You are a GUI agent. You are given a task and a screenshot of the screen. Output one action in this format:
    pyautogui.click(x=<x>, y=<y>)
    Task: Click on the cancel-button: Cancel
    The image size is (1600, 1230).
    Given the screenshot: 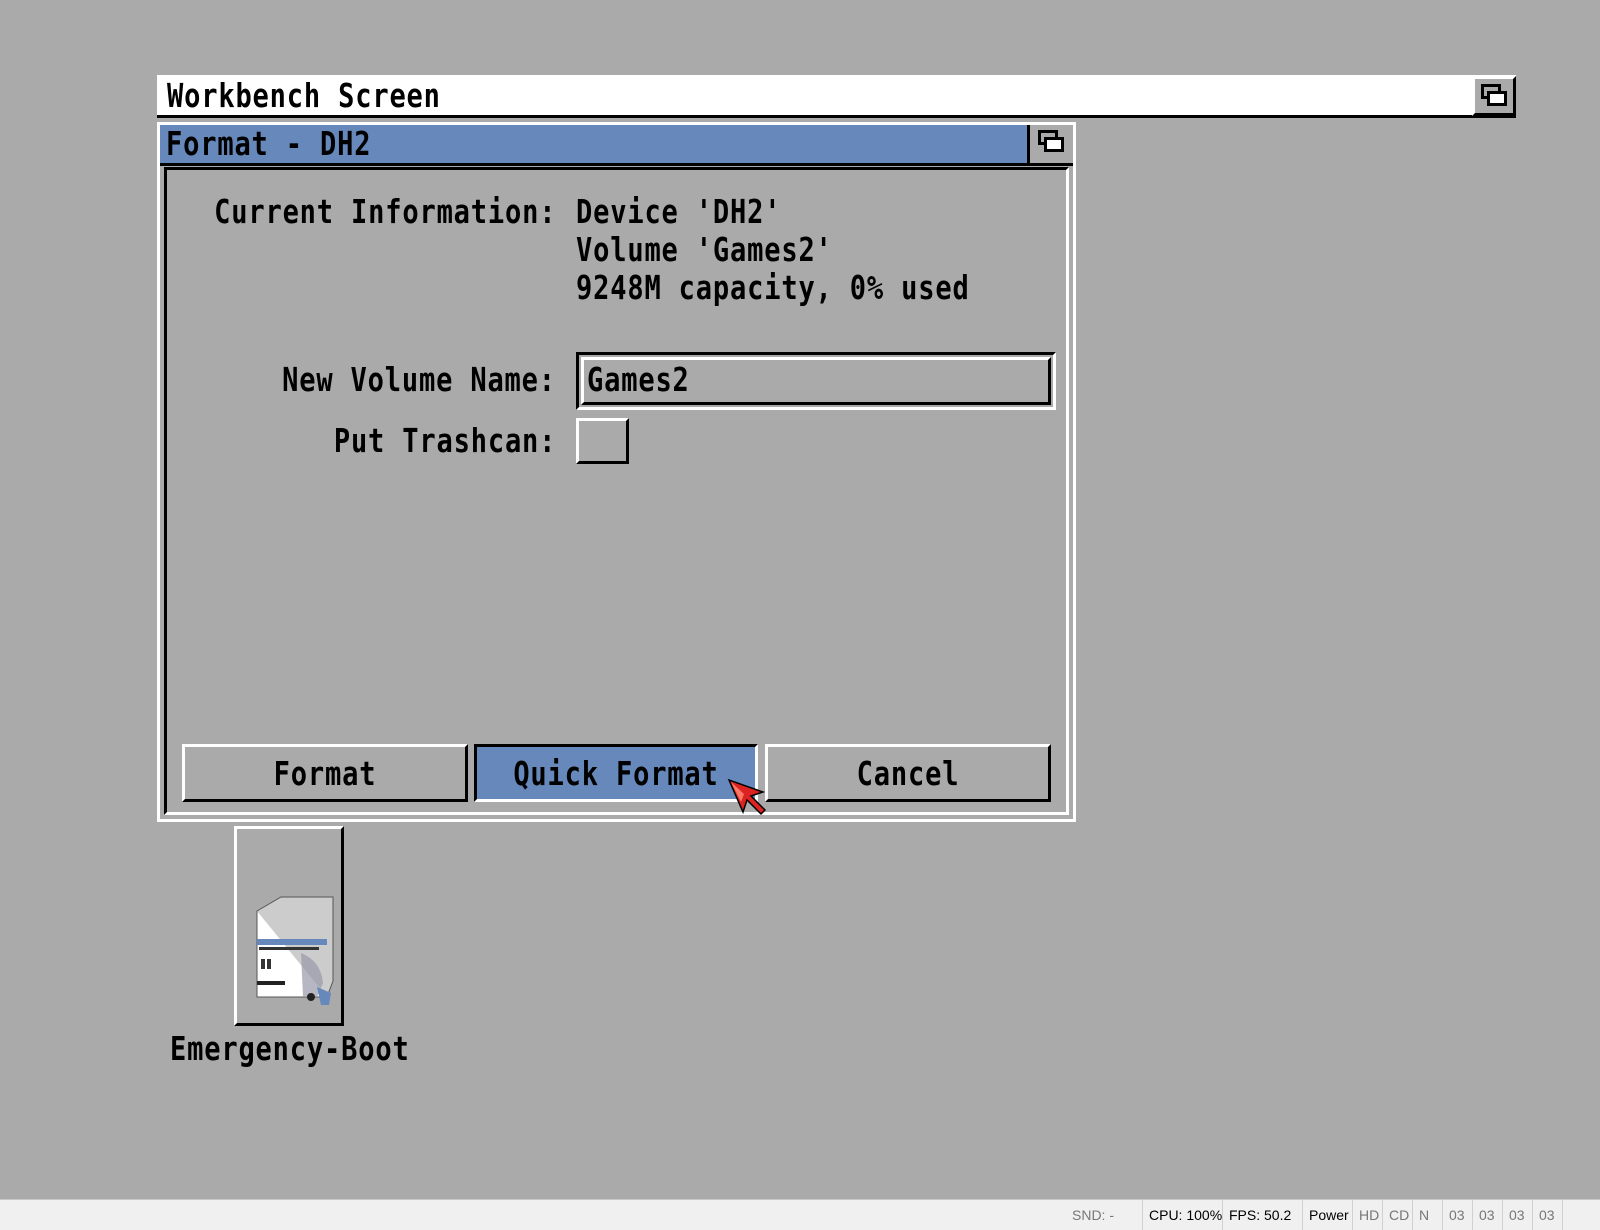 What is the action you would take?
    pyautogui.click(x=908, y=773)
    